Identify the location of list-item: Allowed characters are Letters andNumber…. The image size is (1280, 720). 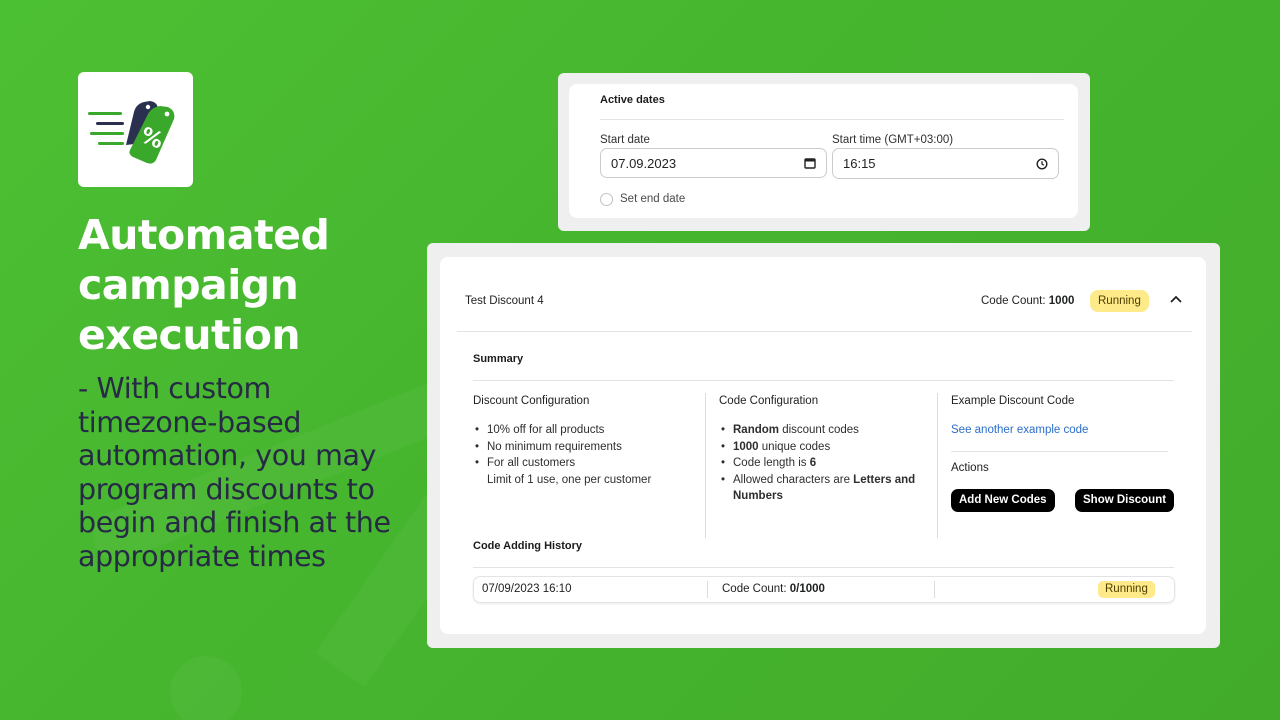
(819, 488).